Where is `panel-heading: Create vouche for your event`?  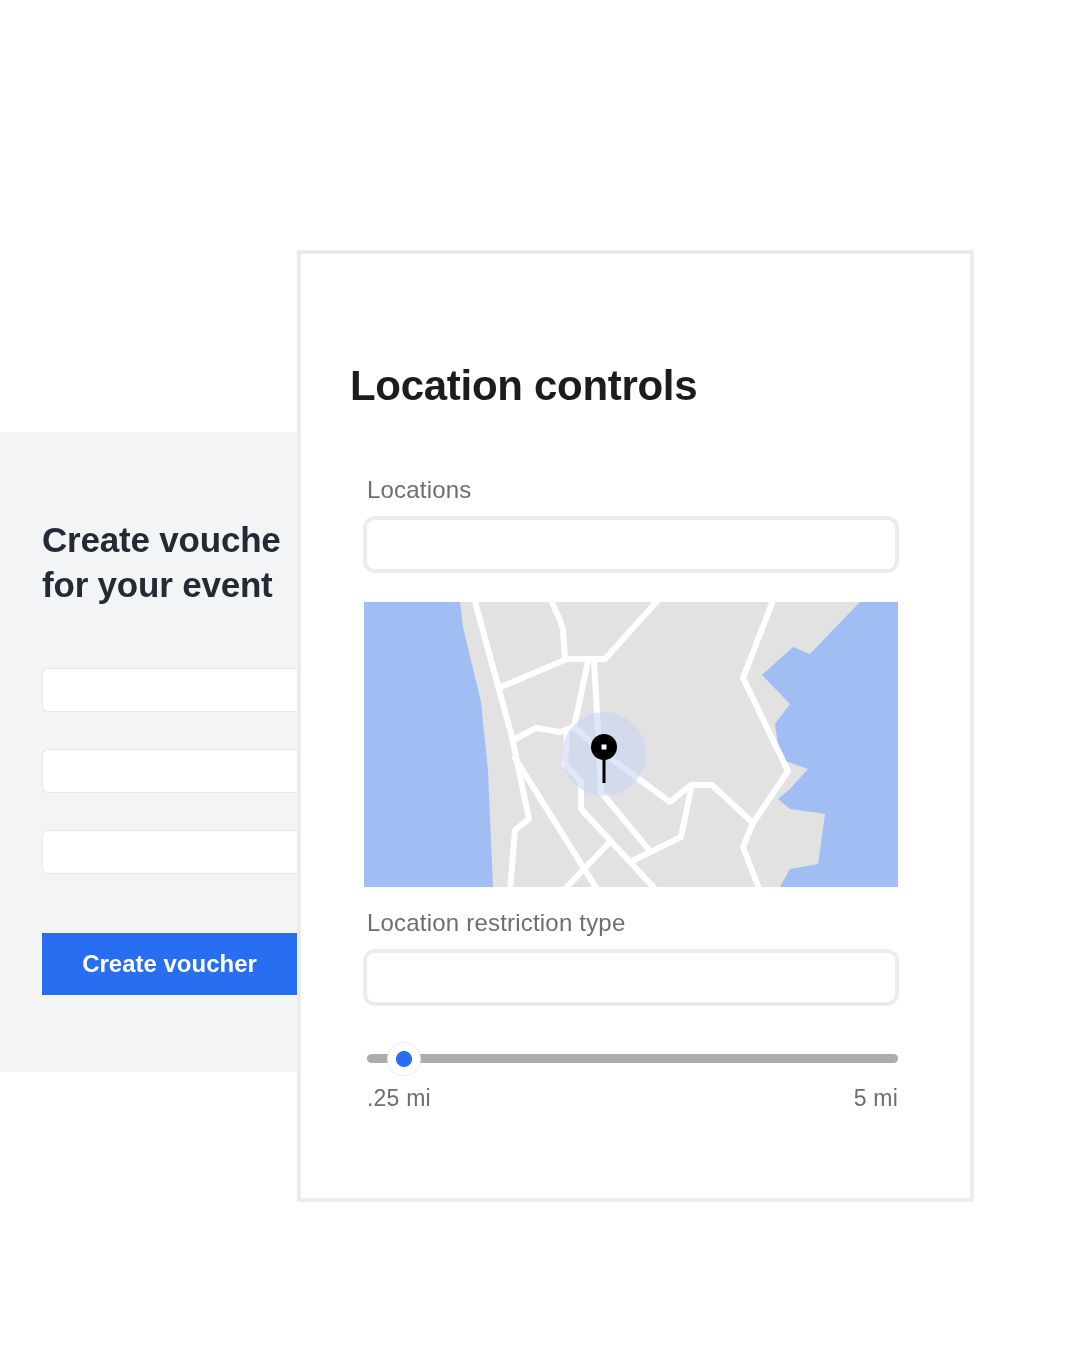
panel-heading: Create vouche for your event is located at coordinates (161, 562).